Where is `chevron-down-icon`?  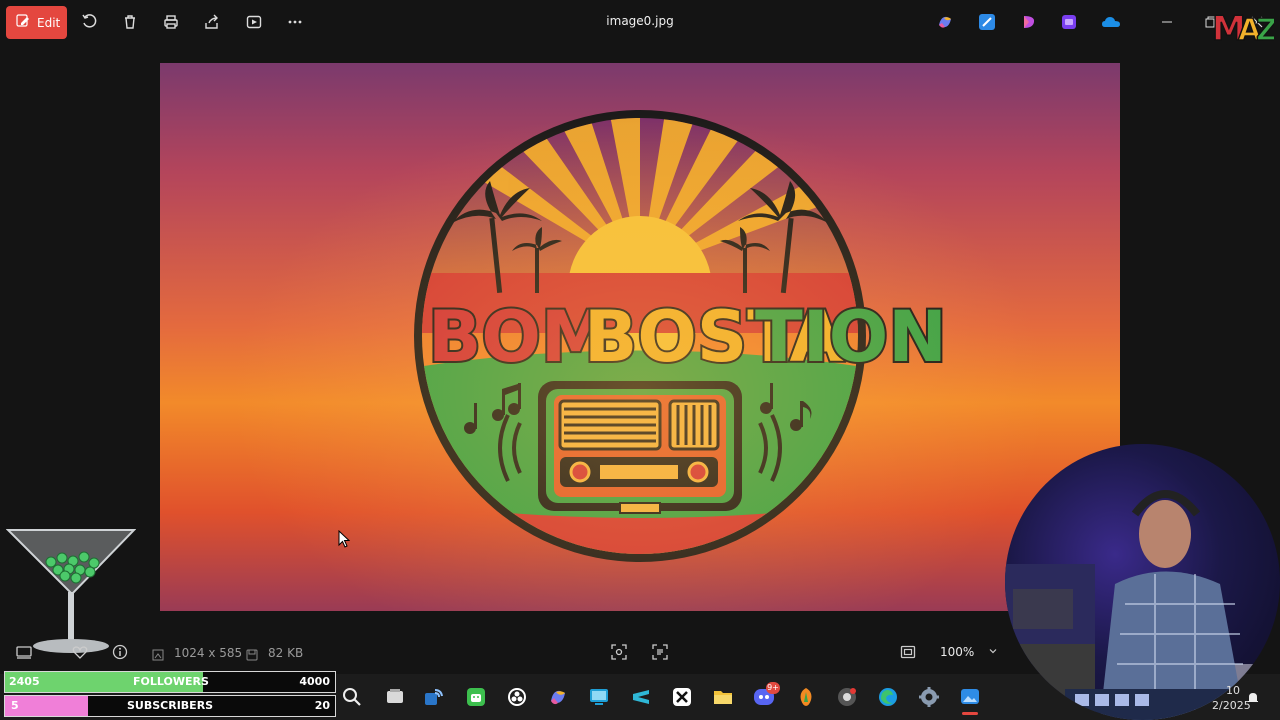 chevron-down-icon is located at coordinates (993, 652).